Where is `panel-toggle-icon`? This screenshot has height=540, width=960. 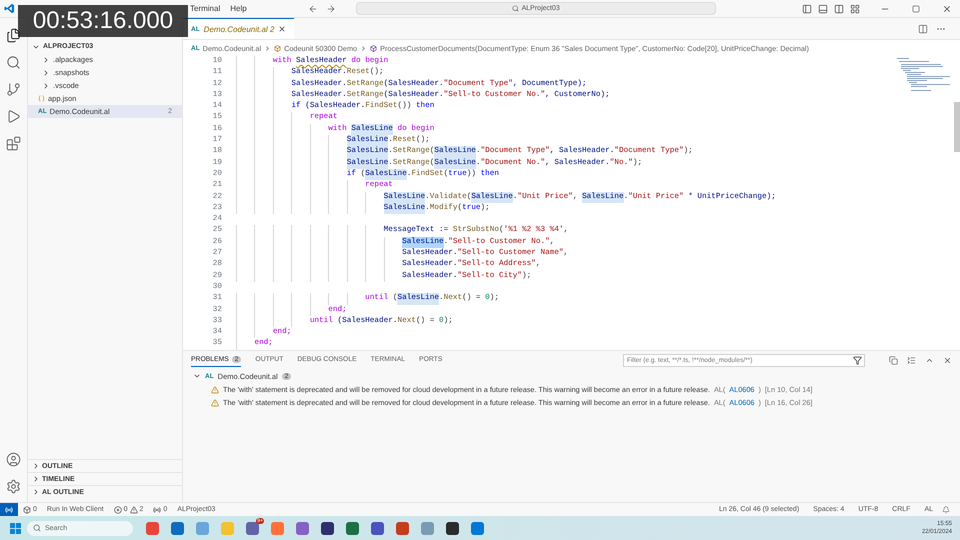 panel-toggle-icon is located at coordinates (823, 9).